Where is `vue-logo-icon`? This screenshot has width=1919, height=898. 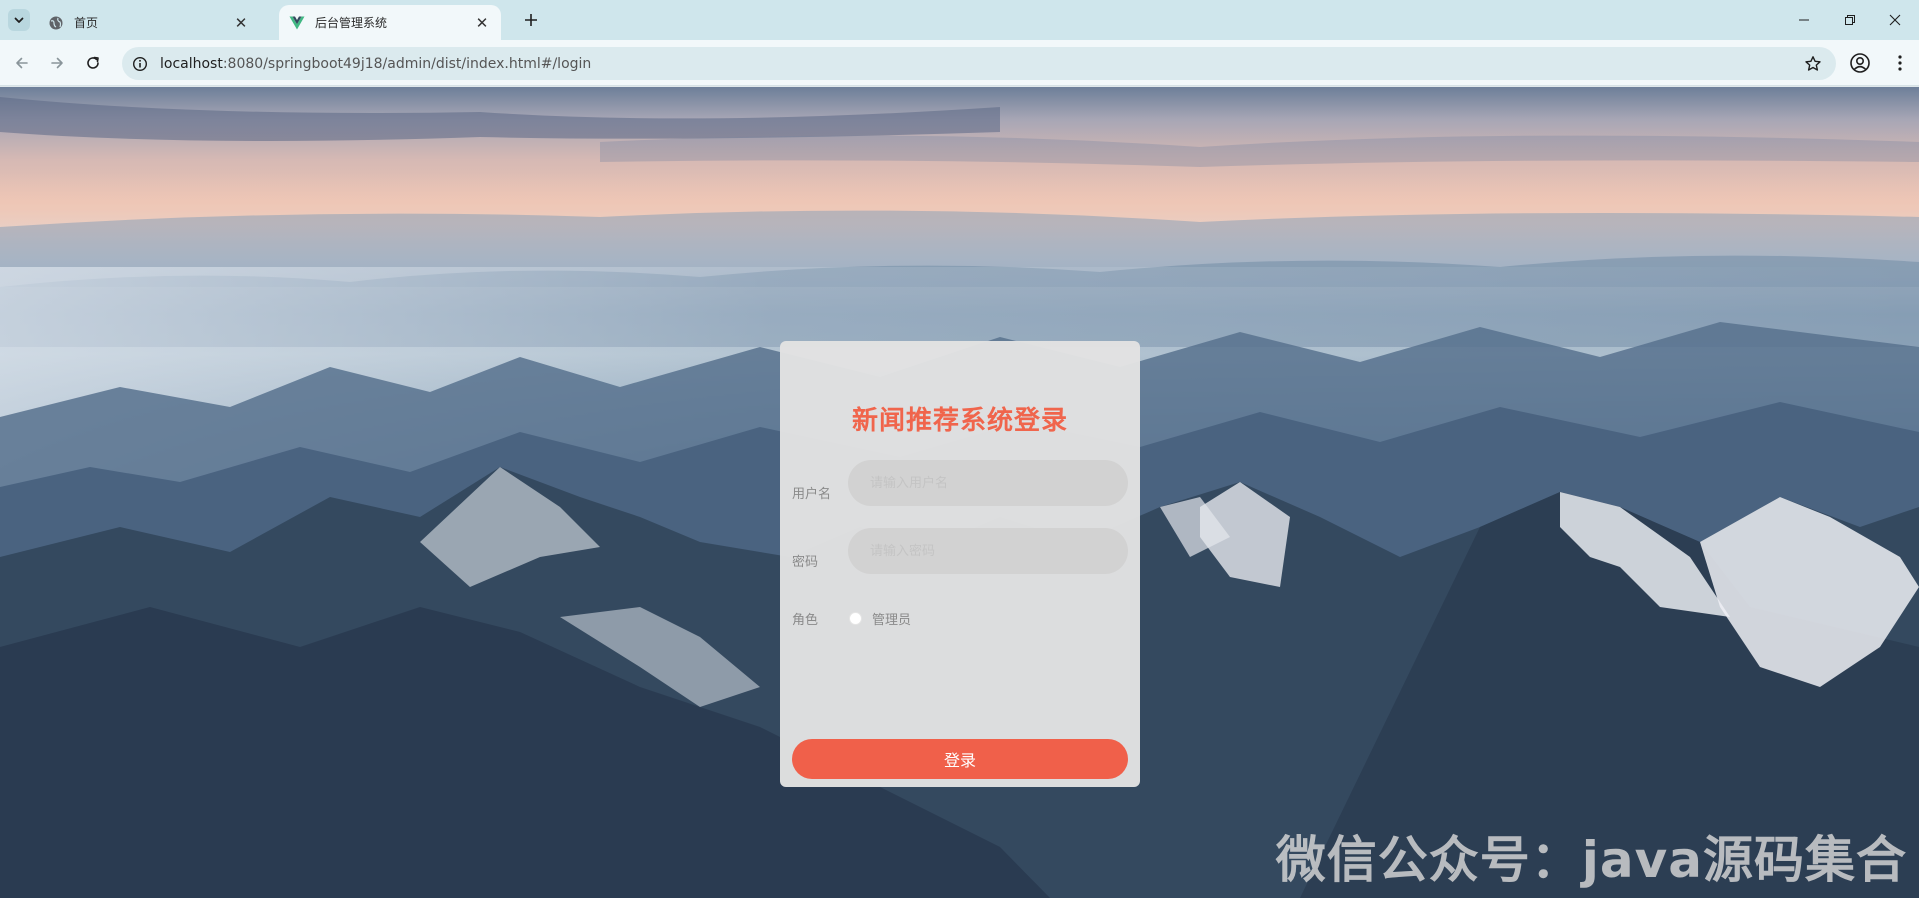
vue-logo-icon is located at coordinates (297, 22).